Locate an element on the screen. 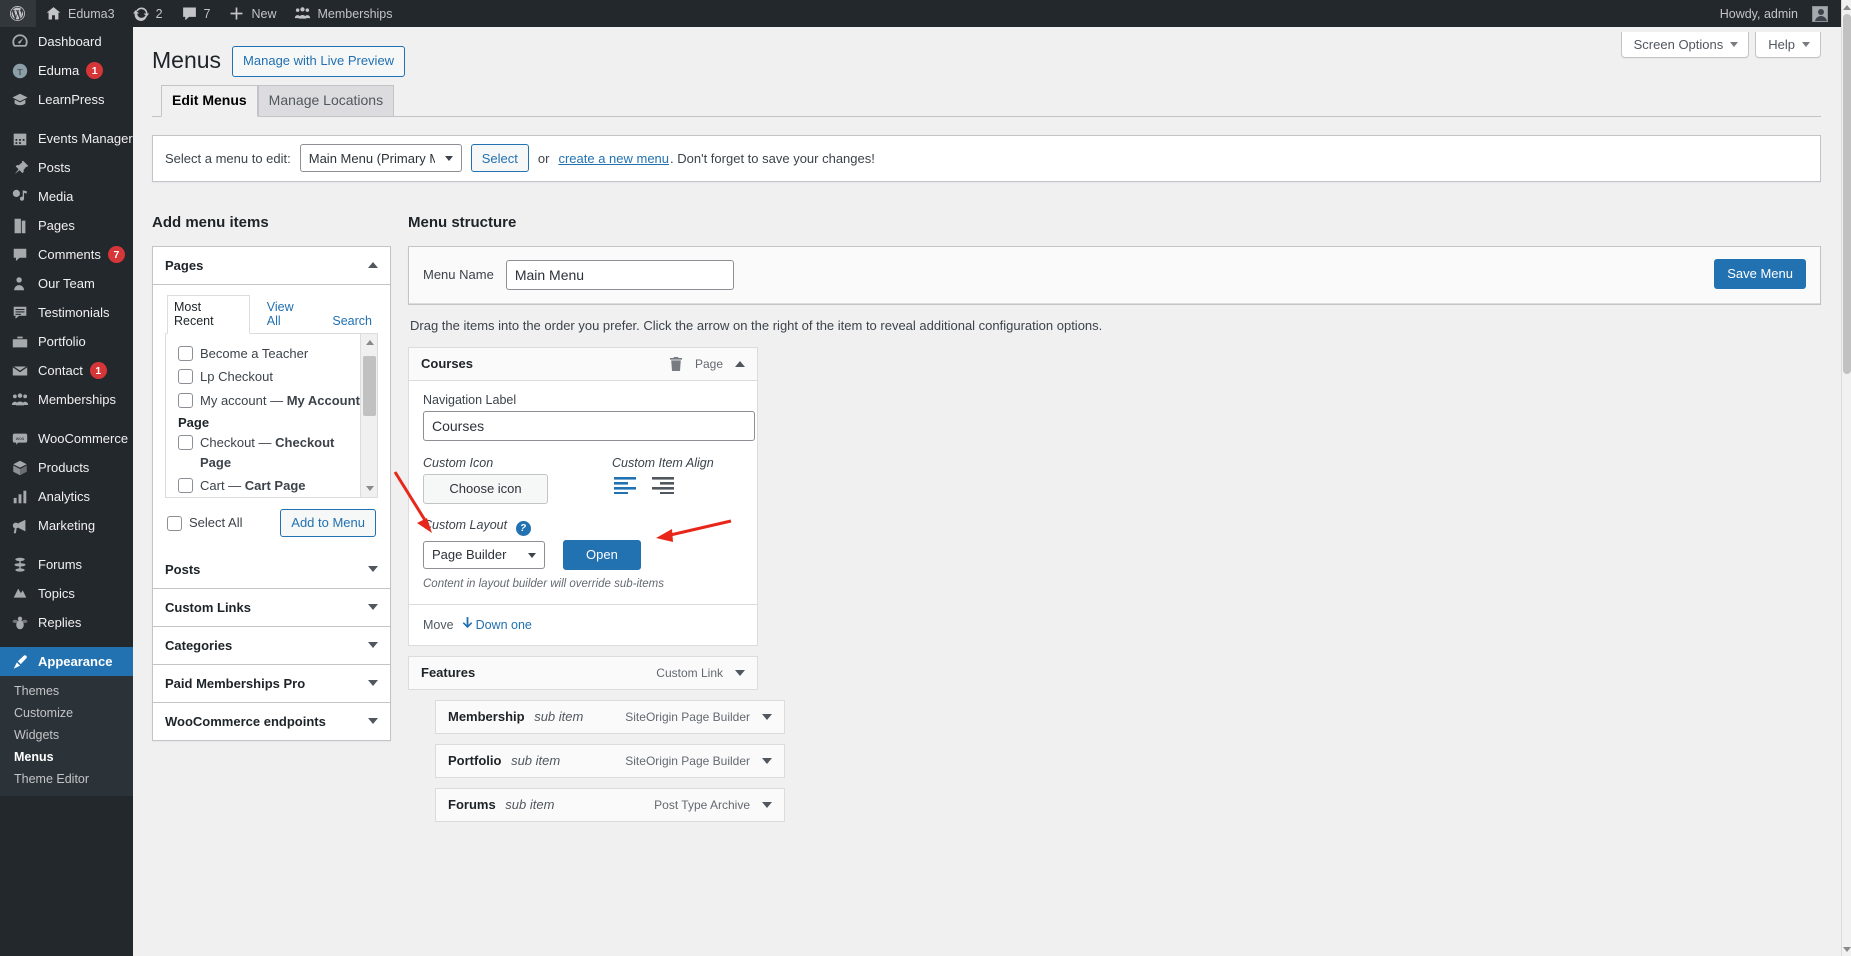 The image size is (1851, 956). sidebar-item-testimonials: Testimonials is located at coordinates (66, 312).